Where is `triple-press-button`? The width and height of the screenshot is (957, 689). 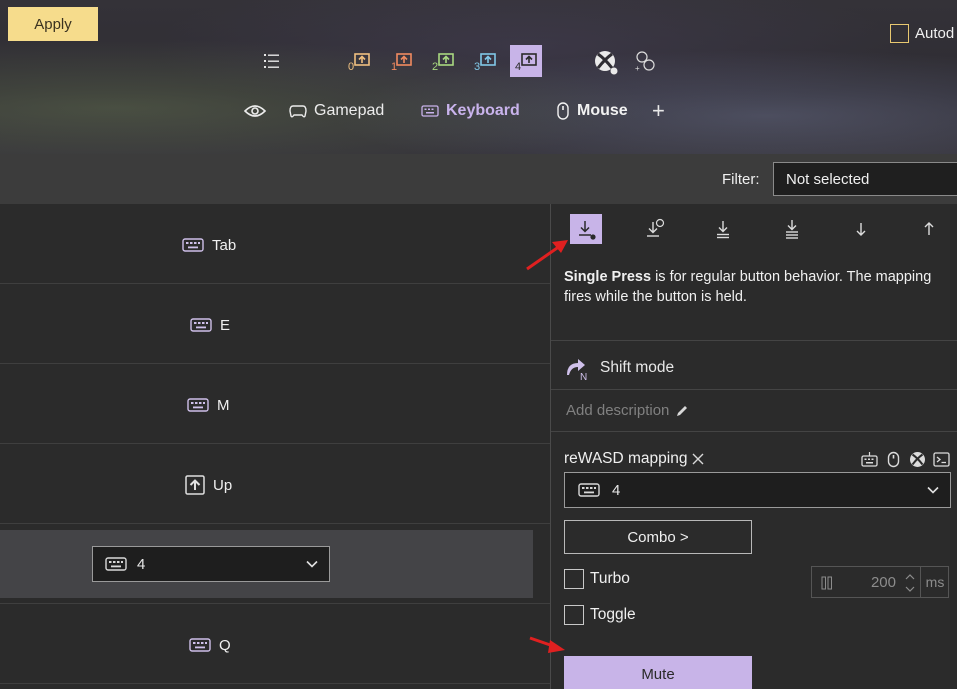 triple-press-button is located at coordinates (792, 229).